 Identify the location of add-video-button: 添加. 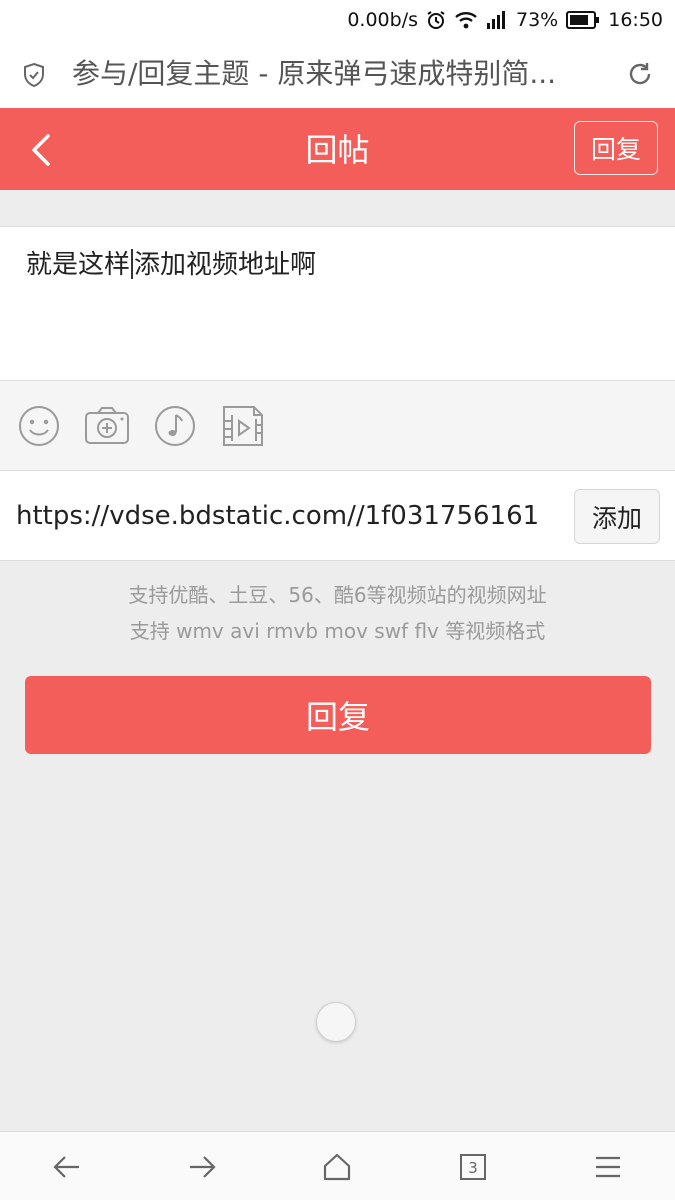
(617, 516).